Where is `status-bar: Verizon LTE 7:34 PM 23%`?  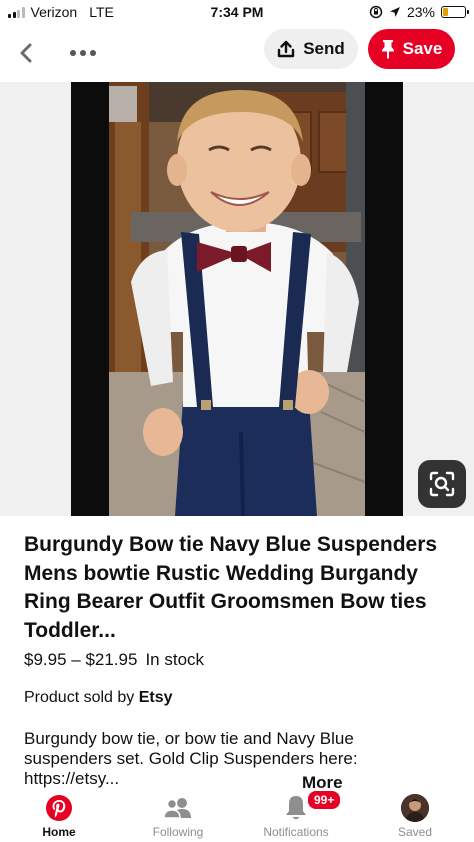 status-bar: Verizon LTE 7:34 PM 23% is located at coordinates (237, 12).